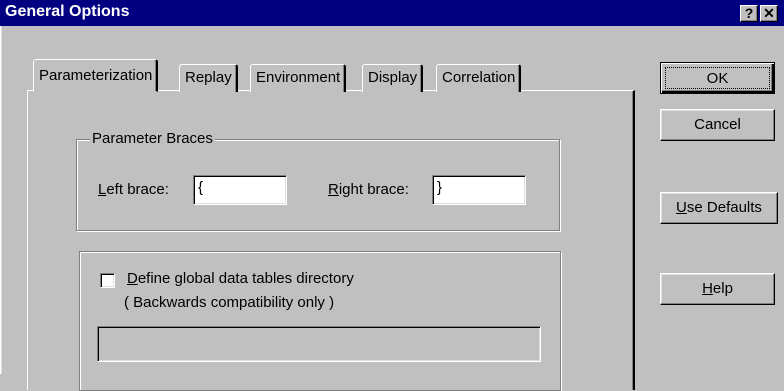  Describe the element at coordinates (392, 13) in the screenshot. I see `title-bar: General Options ? ✕` at that location.